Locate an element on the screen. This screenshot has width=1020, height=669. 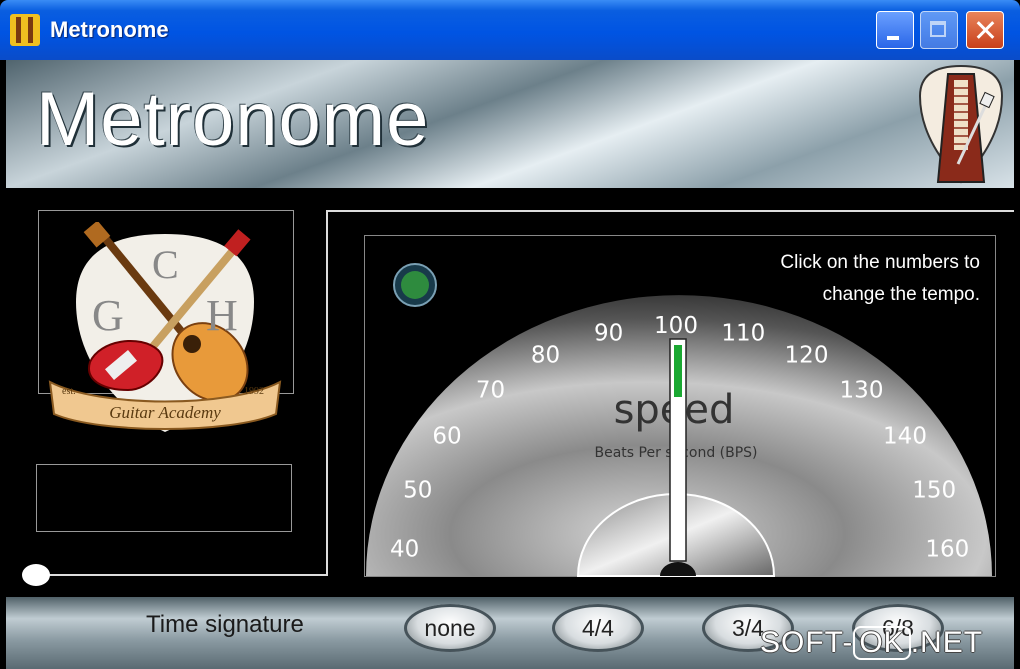
logo-ribbon-text: Guitar Academy is located at coordinates (165, 412).